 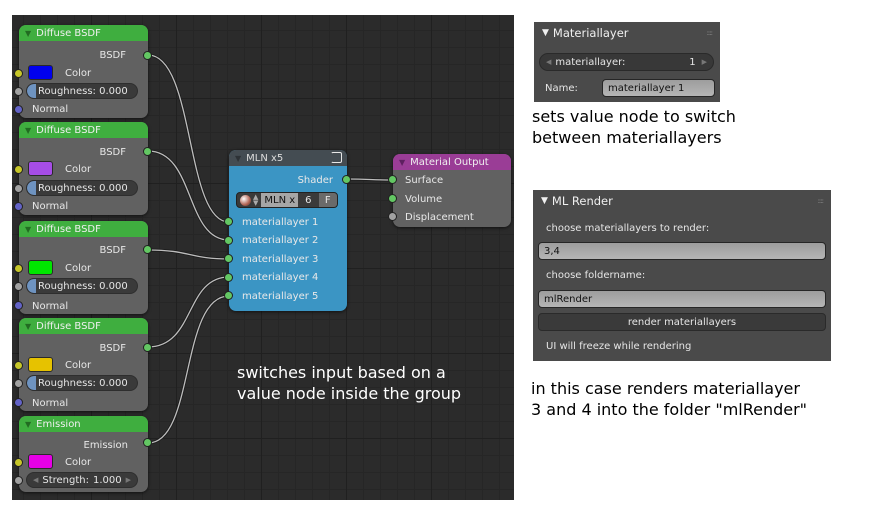 I want to click on strength-field: ◀ Strength: 1.000 ▶, so click(x=82, y=480).